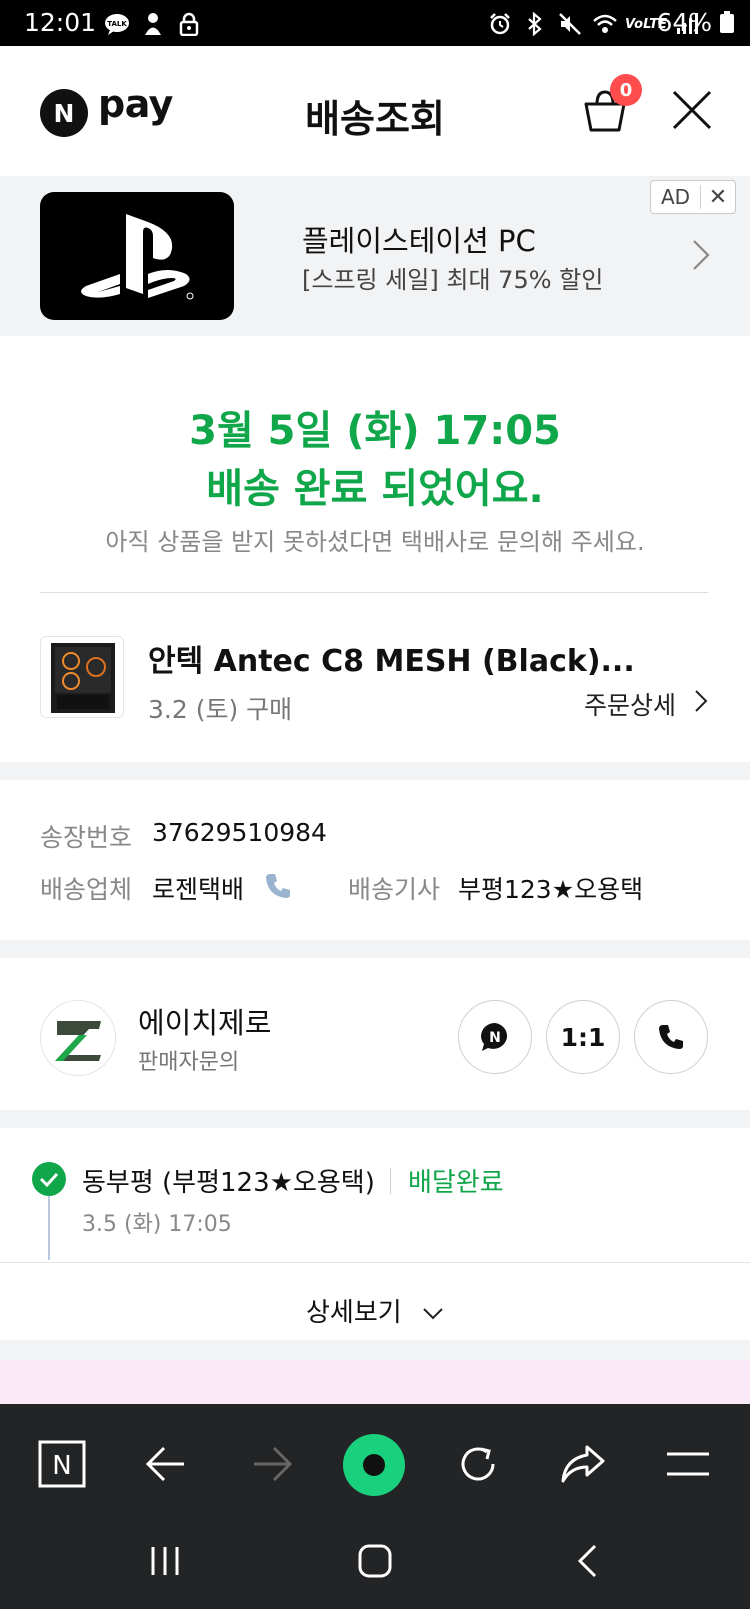 The height and width of the screenshot is (1609, 750). Describe the element at coordinates (86, 889) in the screenshot. I see `carrier-label: 배송업체` at that location.